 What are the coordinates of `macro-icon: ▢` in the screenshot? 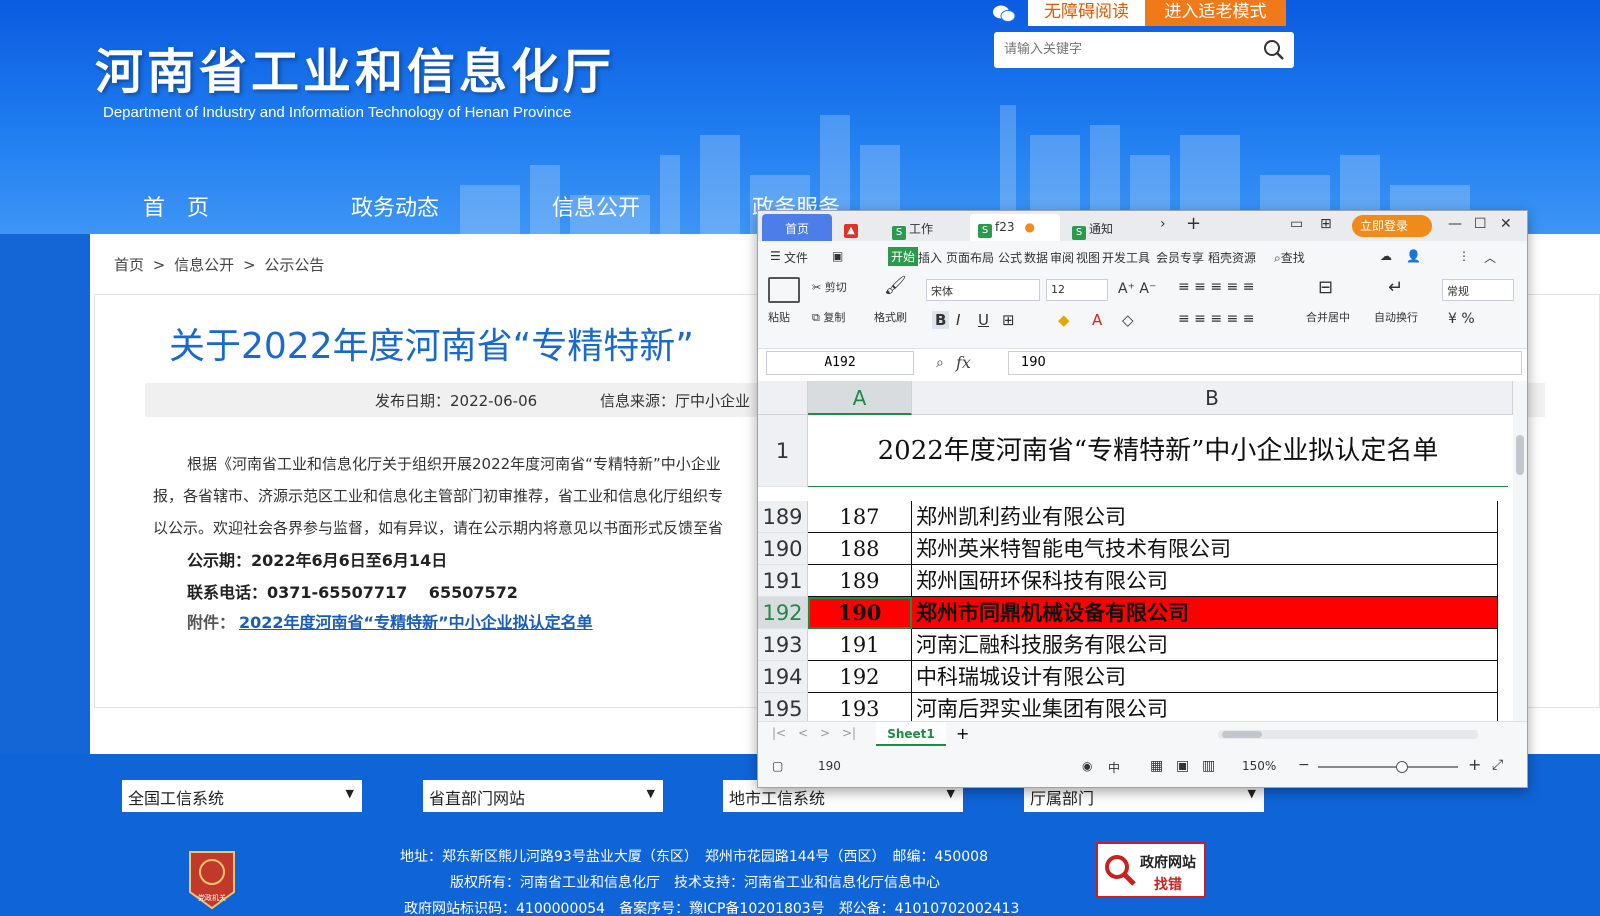 It's located at (777, 766).